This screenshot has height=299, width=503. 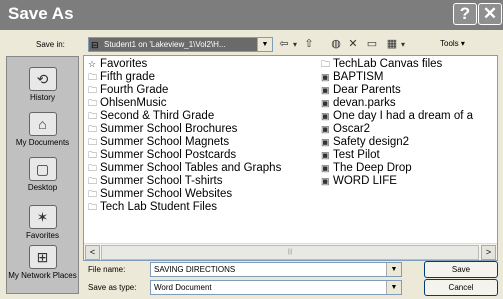 What do you see at coordinates (309, 44) in the screenshot?
I see `up-folder-icon: ⇧` at bounding box center [309, 44].